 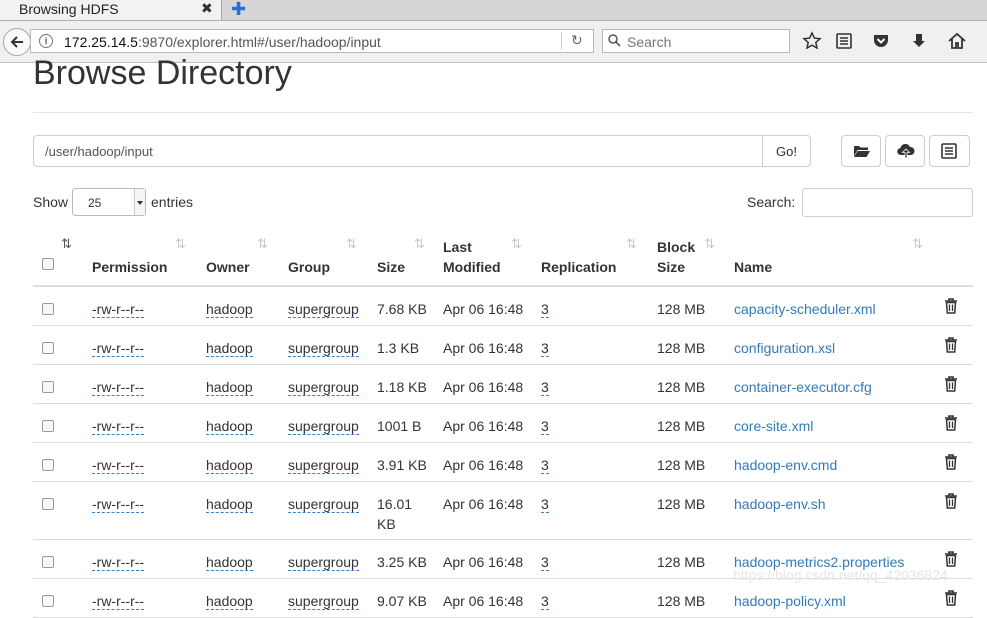 I want to click on back-button, so click(x=17, y=42).